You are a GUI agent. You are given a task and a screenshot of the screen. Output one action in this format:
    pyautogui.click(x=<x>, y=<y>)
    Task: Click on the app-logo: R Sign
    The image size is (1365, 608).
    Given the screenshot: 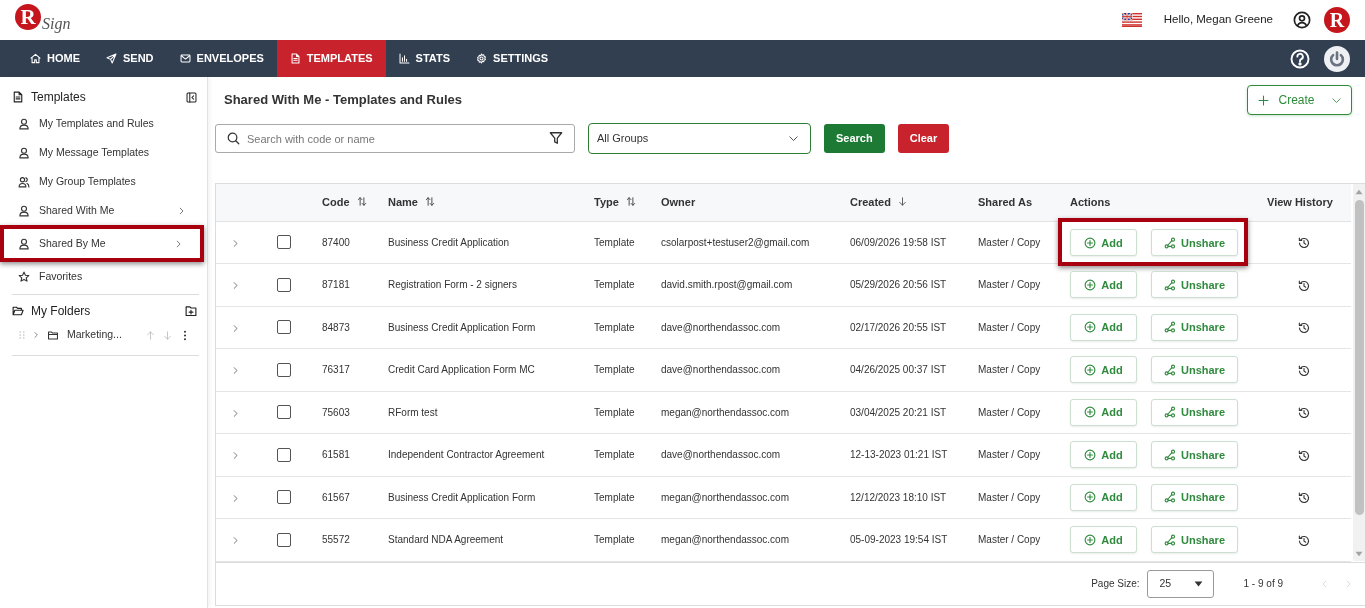 What is the action you would take?
    pyautogui.click(x=43, y=20)
    